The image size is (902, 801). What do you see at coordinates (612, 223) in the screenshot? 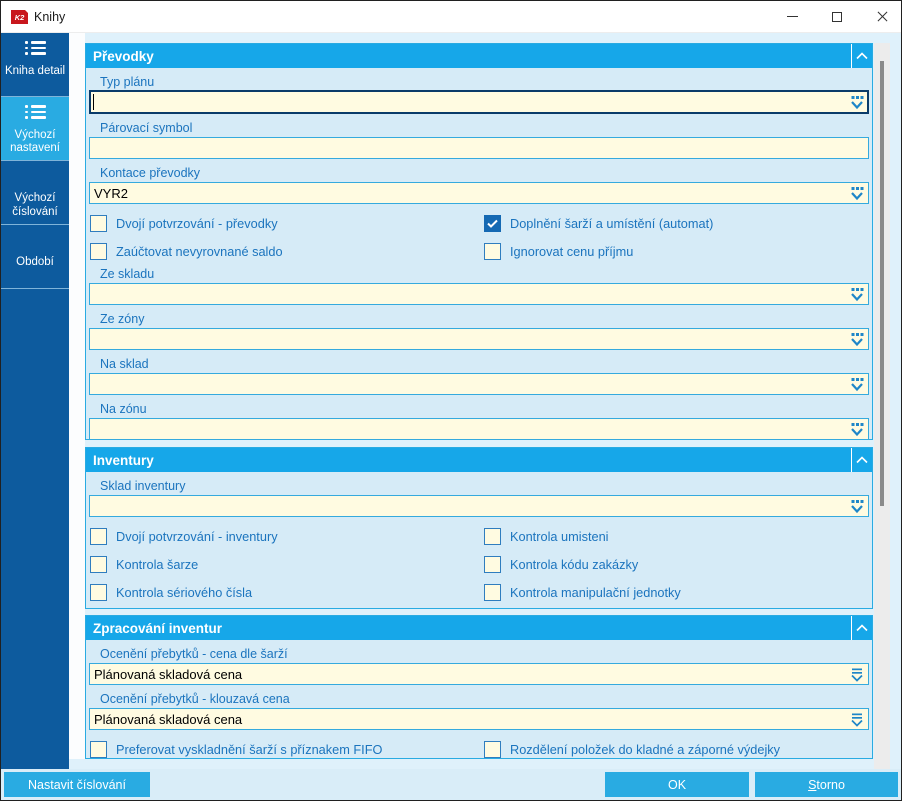
I see `checkbox-label: Doplnění šarží a umístění (automat)` at bounding box center [612, 223].